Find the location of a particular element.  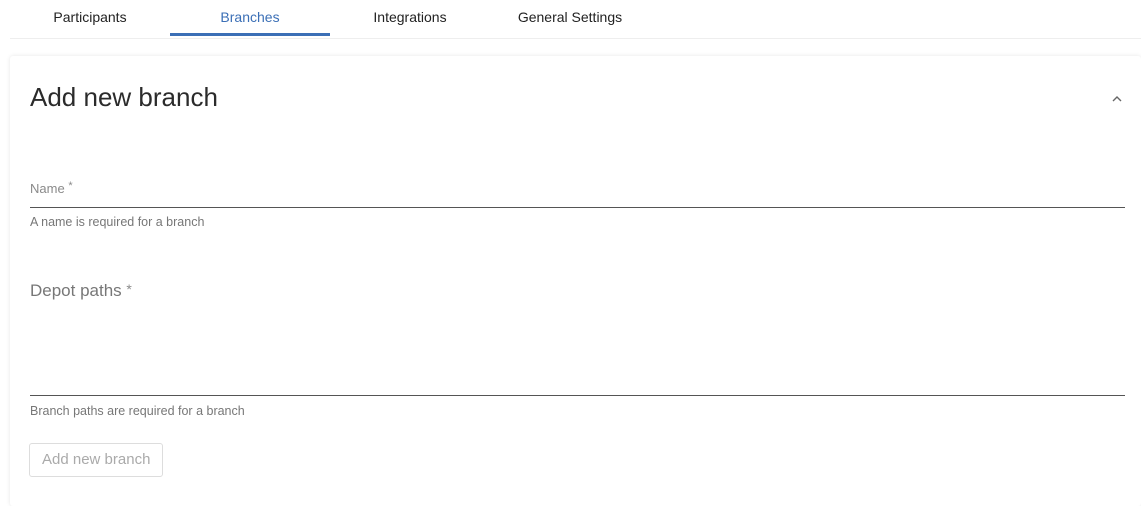

depot-paths-label: Depot paths * is located at coordinates (81, 290).